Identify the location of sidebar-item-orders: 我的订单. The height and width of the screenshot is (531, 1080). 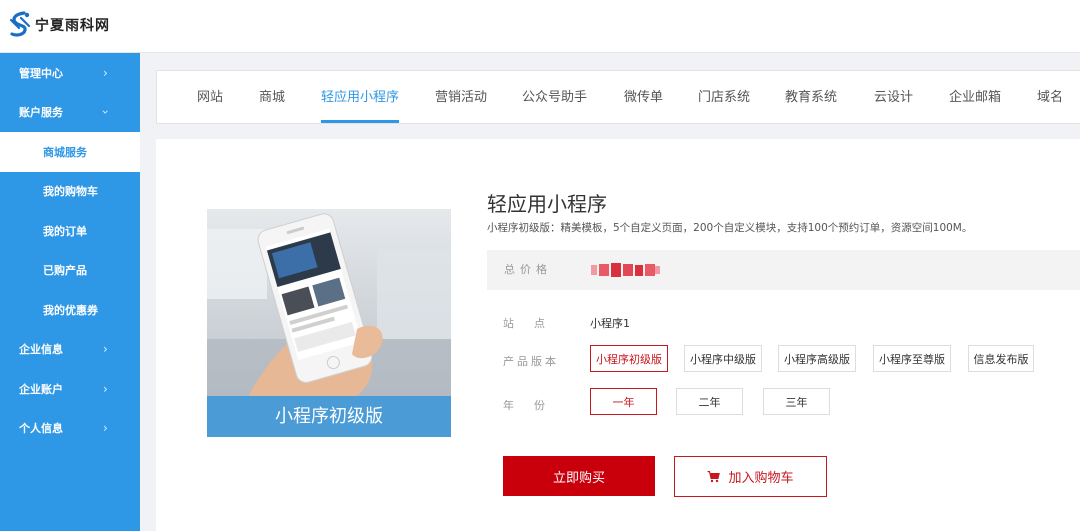
(70, 231).